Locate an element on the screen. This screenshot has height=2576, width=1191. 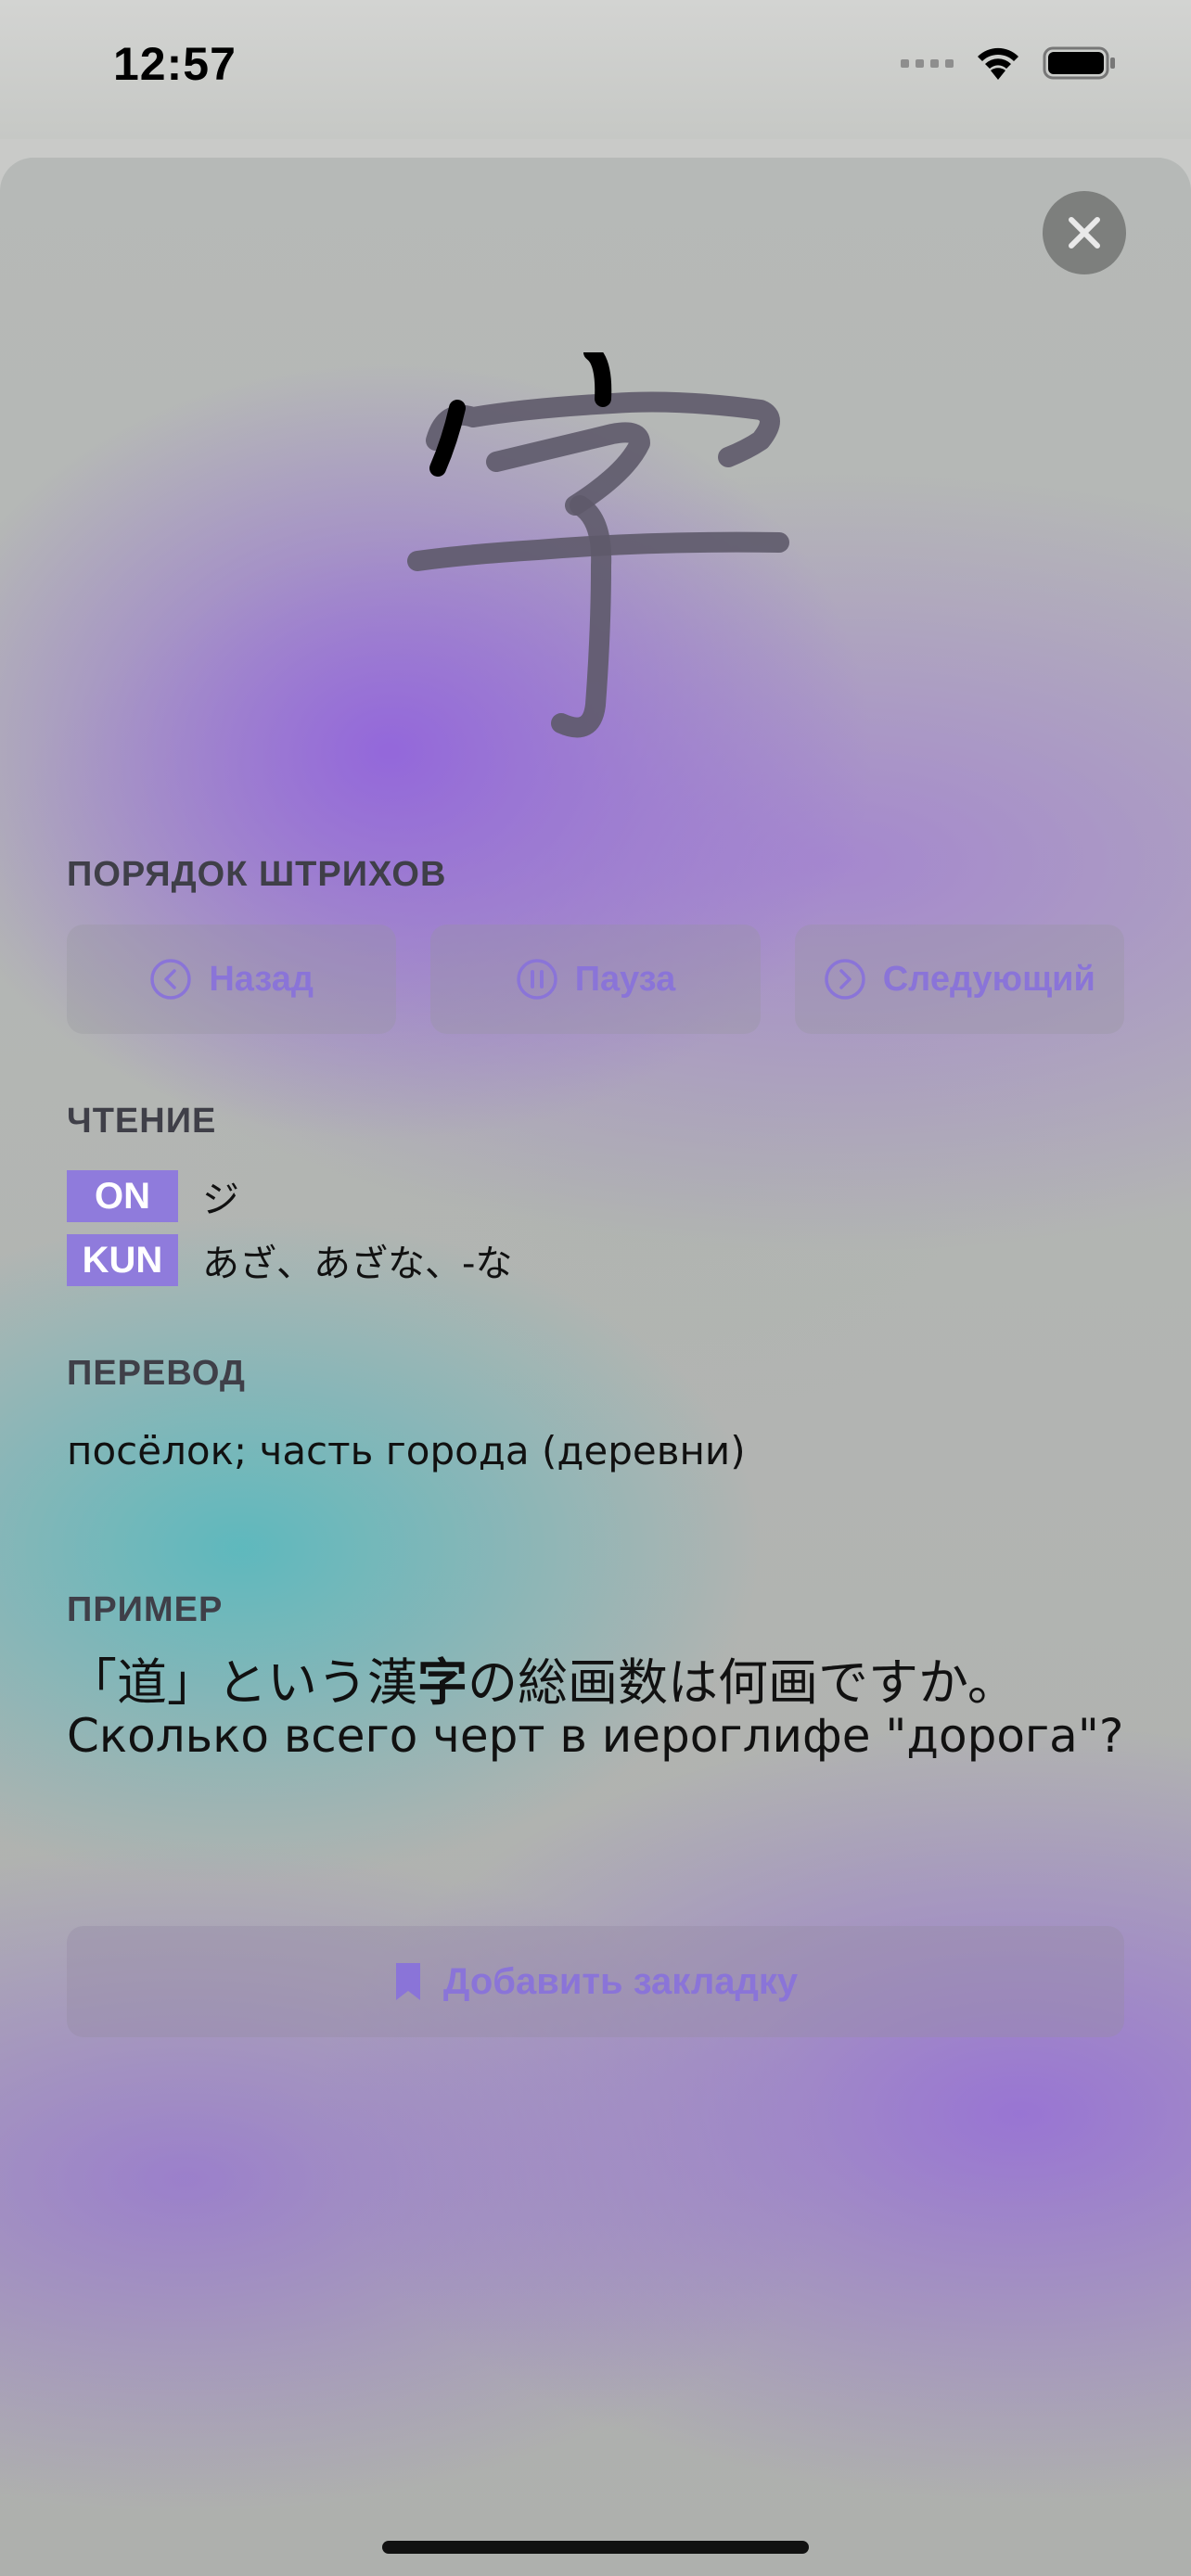
example-japanese: 「道」という漢字の総画数は何画ですか。 is located at coordinates (542, 1678).